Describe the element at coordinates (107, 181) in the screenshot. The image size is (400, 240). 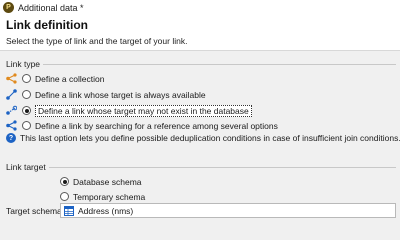
I see `option-database-schema-label: Database schema` at that location.